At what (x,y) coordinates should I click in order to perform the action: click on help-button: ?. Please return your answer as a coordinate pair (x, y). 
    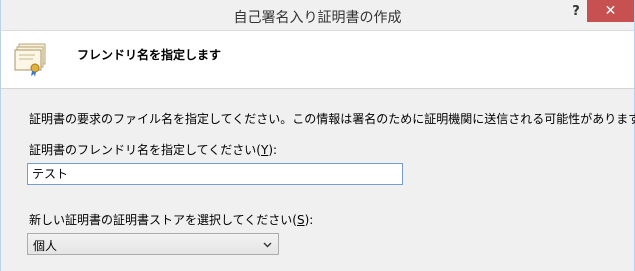
    Looking at the image, I should click on (576, 12).